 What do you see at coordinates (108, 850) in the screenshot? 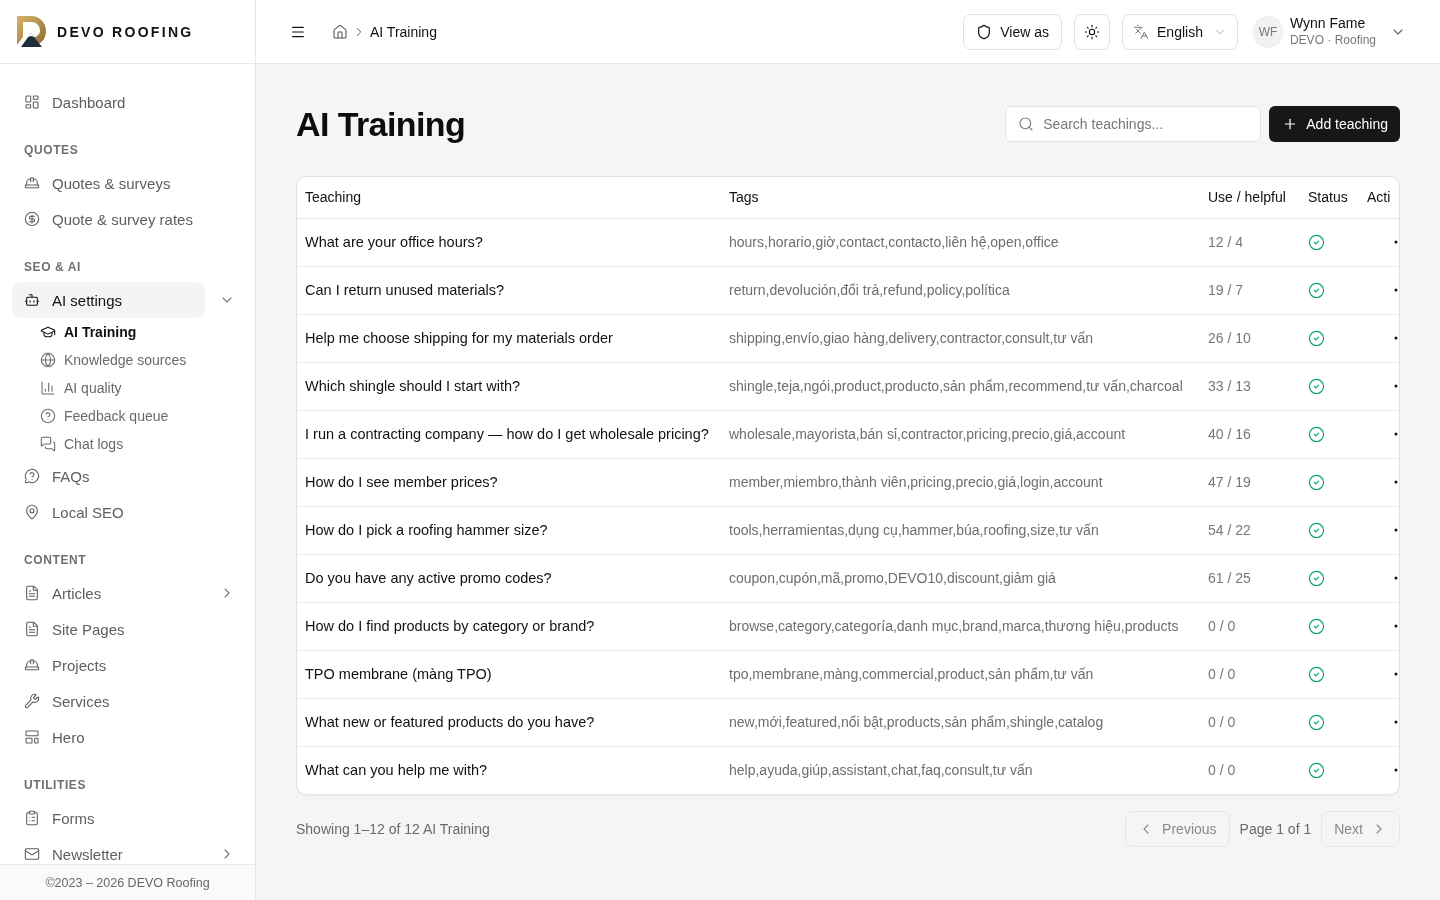
I see `sidebar-item: Newsletter` at bounding box center [108, 850].